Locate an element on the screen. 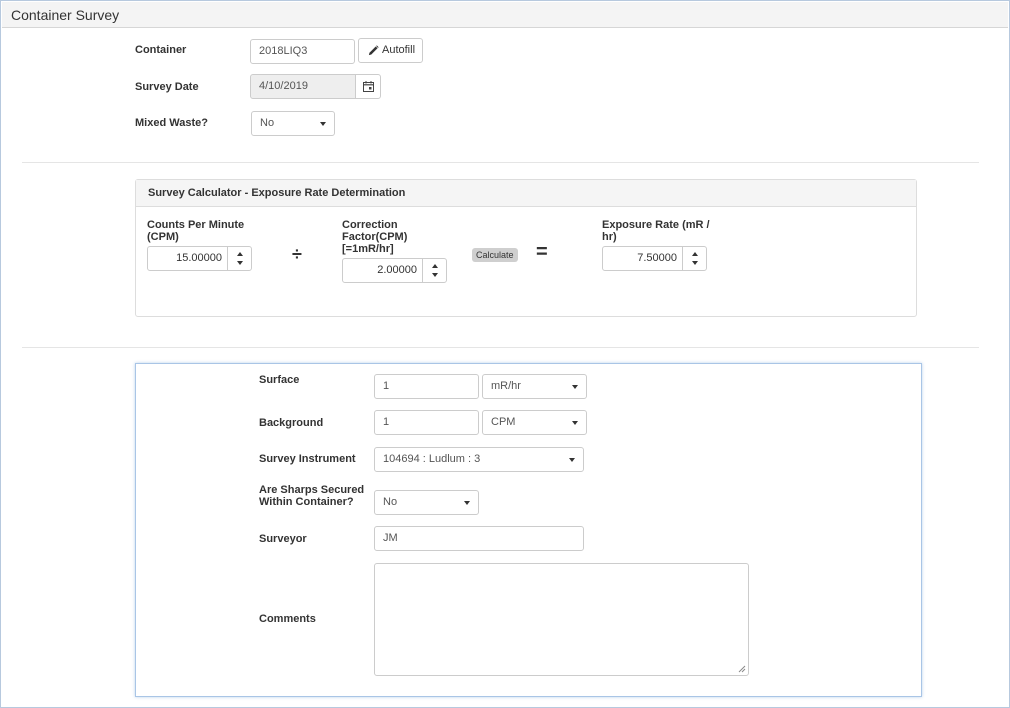 This screenshot has height=708, width=1010. resize-handle-icon is located at coordinates (742, 669).